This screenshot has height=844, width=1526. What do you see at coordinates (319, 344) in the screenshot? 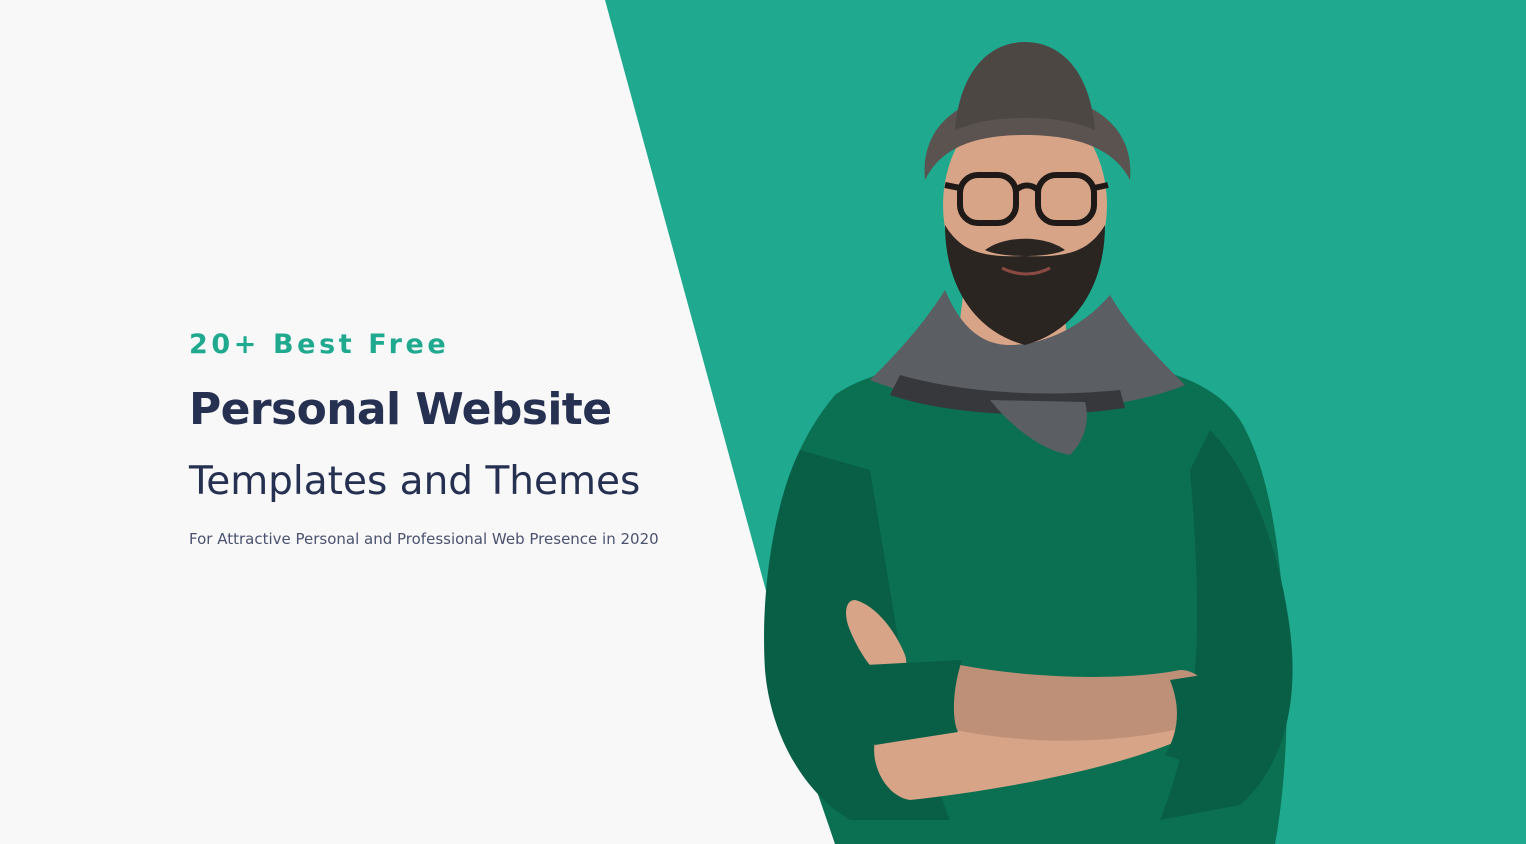
I see `hero-eyebrow: 20+ Best Free` at bounding box center [319, 344].